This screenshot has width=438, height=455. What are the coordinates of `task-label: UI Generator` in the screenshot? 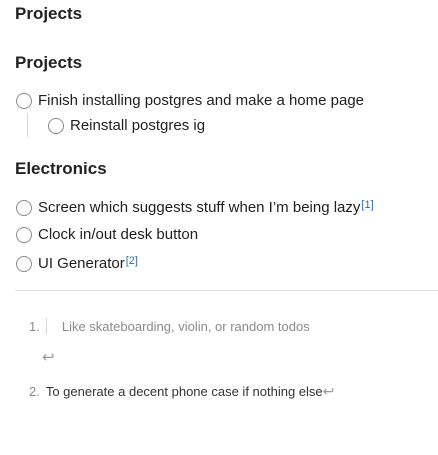 It's located at (81, 263).